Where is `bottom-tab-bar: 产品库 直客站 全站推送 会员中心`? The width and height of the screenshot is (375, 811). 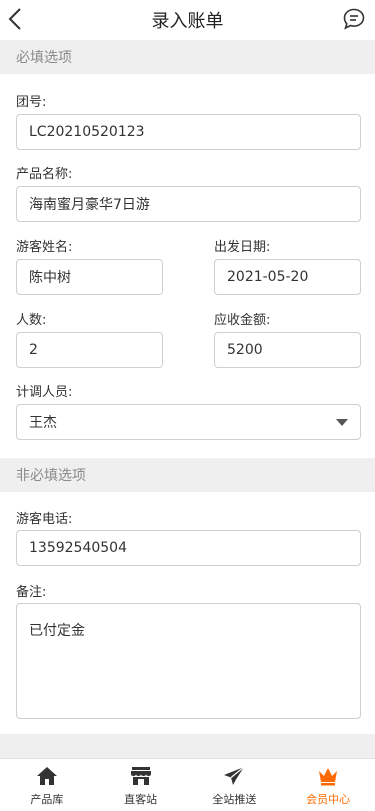 bottom-tab-bar: 产品库 直客站 全站推送 会员中心 is located at coordinates (187, 784).